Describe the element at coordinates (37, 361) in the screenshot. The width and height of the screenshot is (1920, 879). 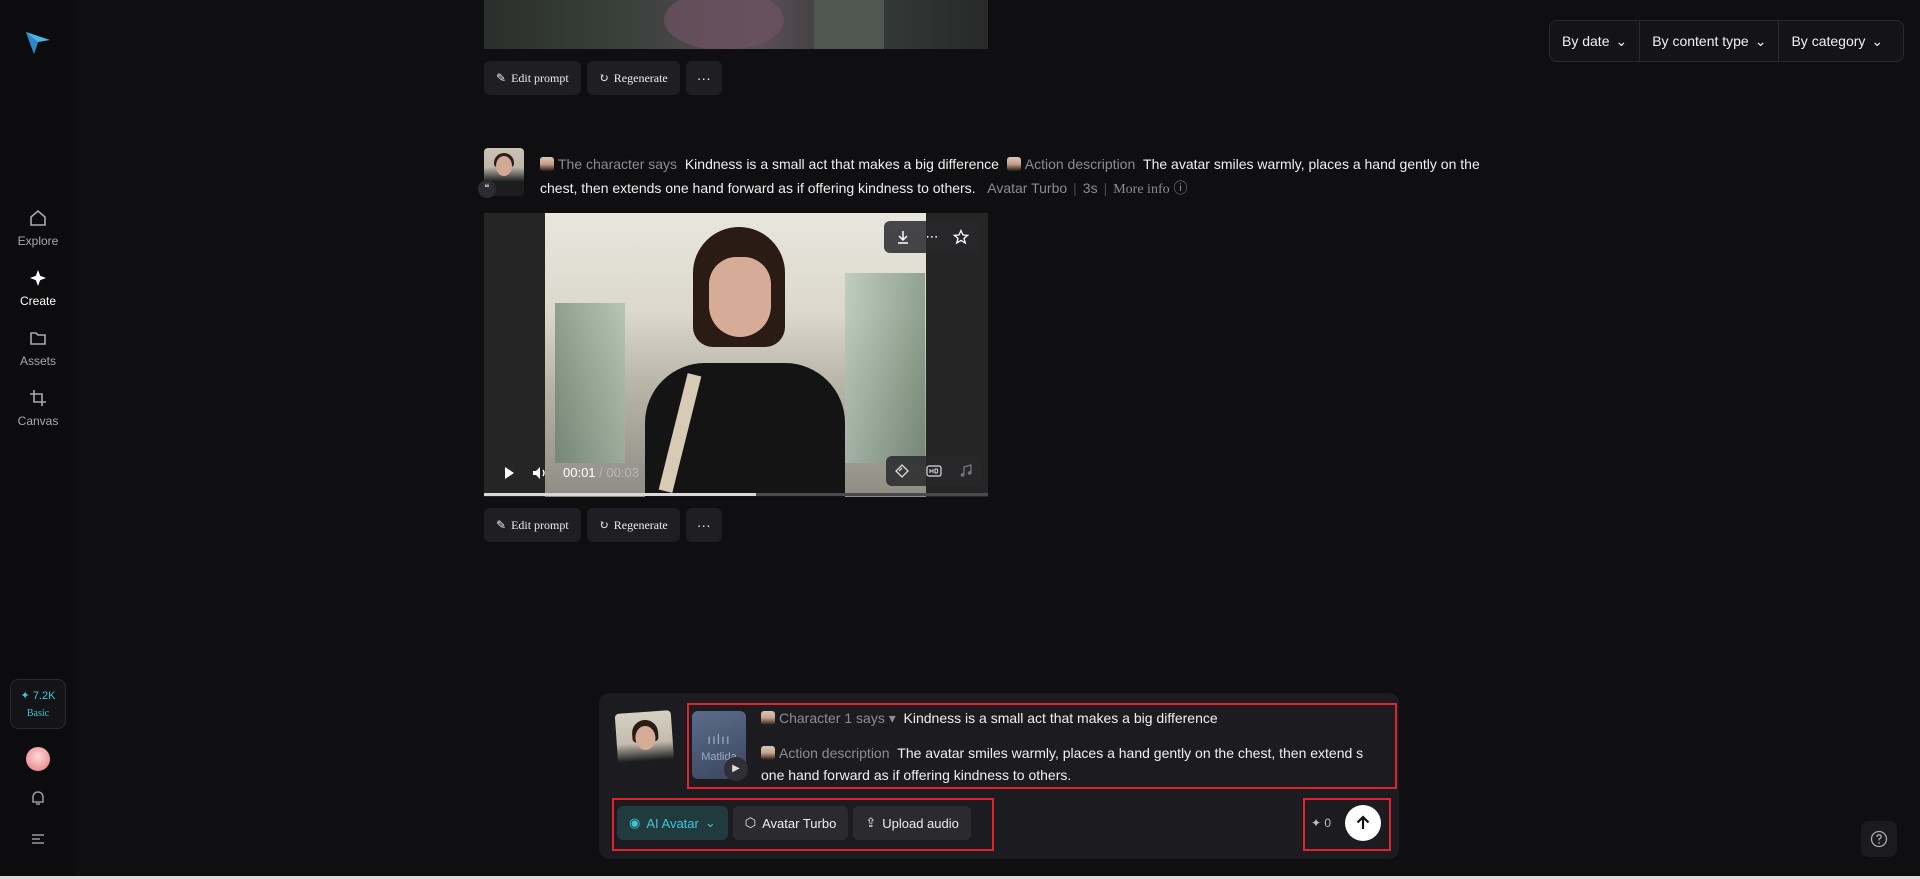
I see `sidebar-item-label: Assets` at that location.